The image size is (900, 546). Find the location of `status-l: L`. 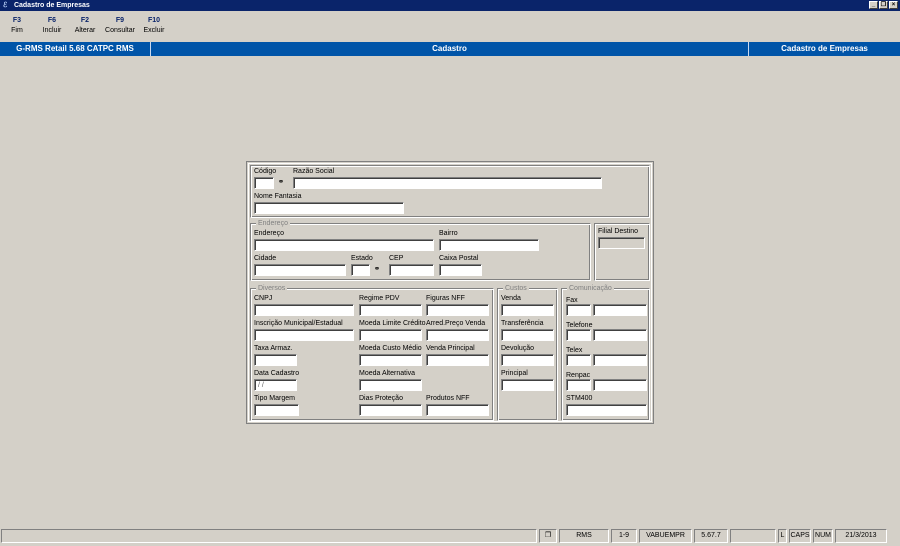

status-l: L is located at coordinates (782, 536).